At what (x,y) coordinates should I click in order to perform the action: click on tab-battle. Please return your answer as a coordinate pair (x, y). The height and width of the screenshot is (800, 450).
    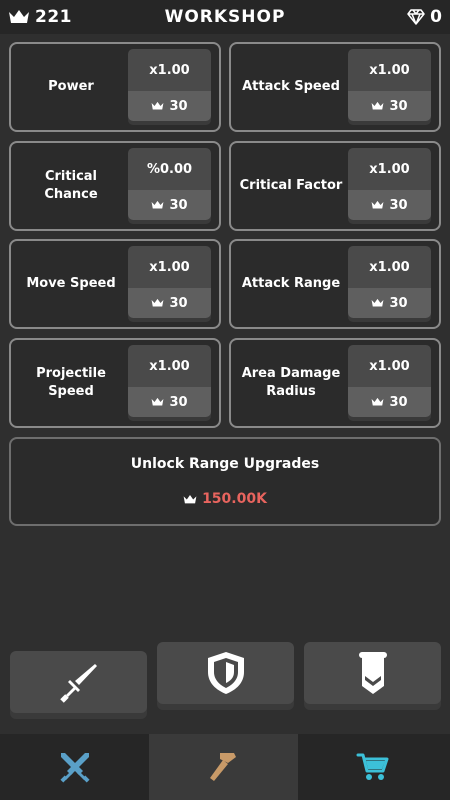
    Looking at the image, I should click on (74, 767).